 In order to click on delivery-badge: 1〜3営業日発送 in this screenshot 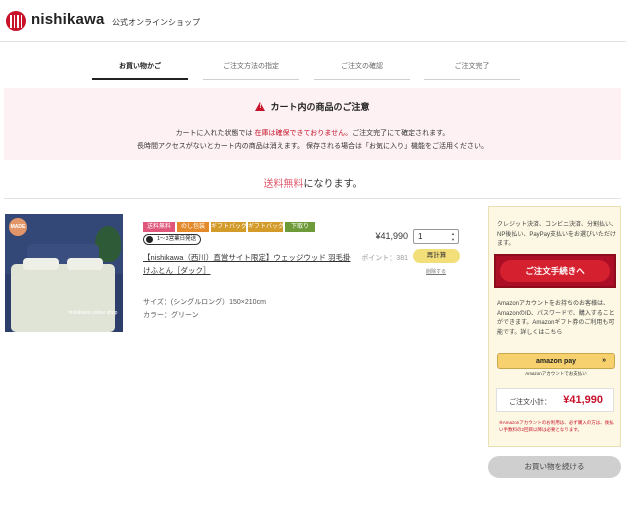, I will do `click(172, 239)`.